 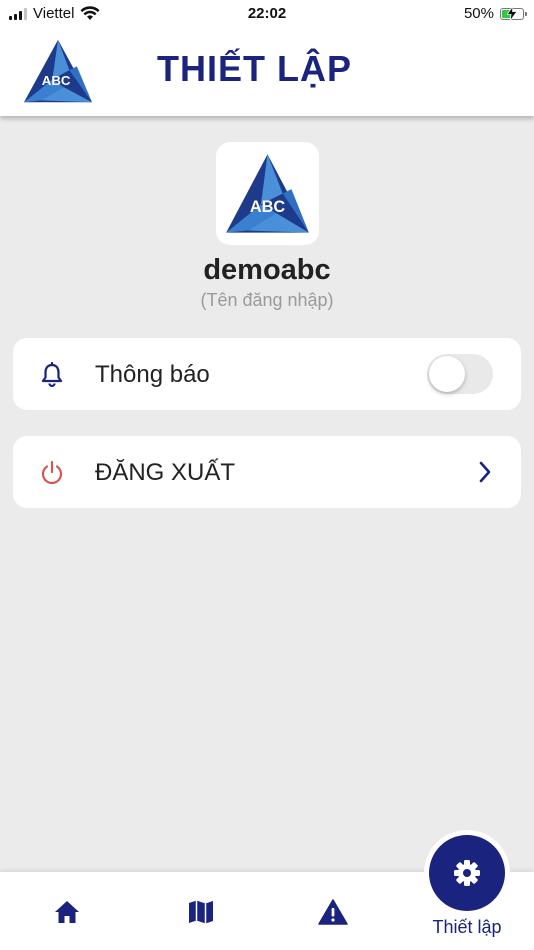 What do you see at coordinates (152, 374) in the screenshot?
I see `notifications-label: Thông báo` at bounding box center [152, 374].